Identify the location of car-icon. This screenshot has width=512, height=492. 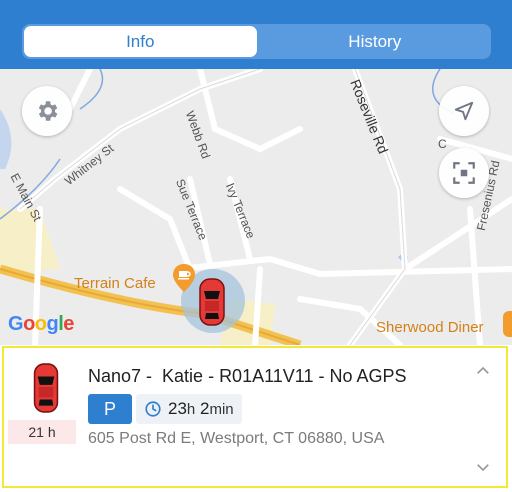
(46, 388).